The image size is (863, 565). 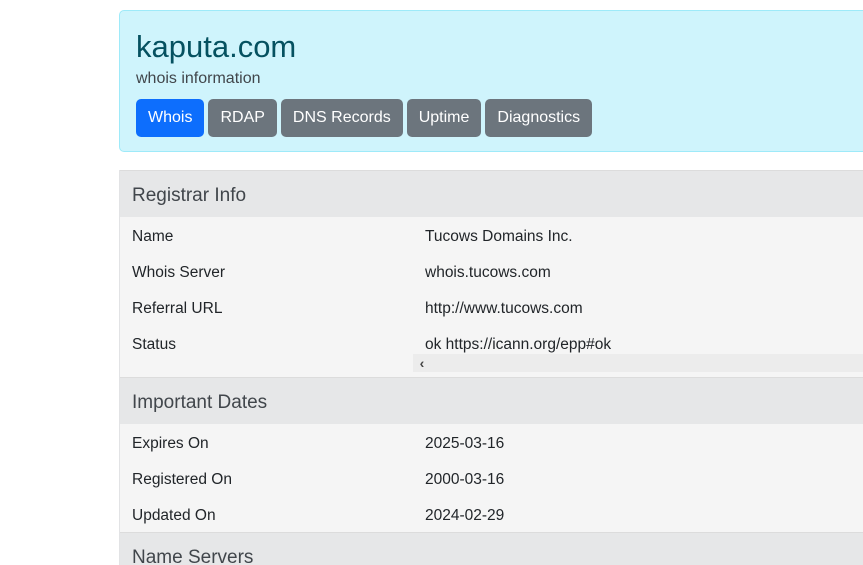 I want to click on row-value: 2025-03-16, so click(x=465, y=443).